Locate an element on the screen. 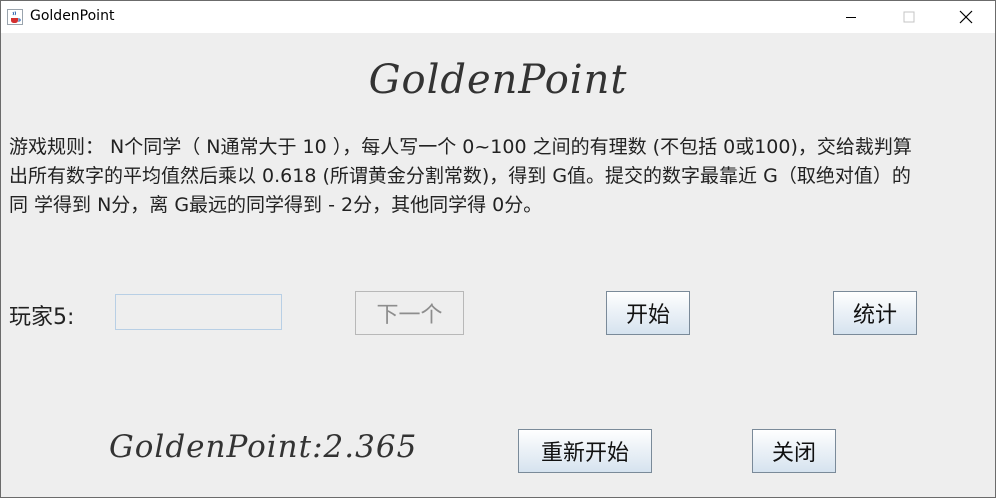  java-cup-icon is located at coordinates (15, 17).